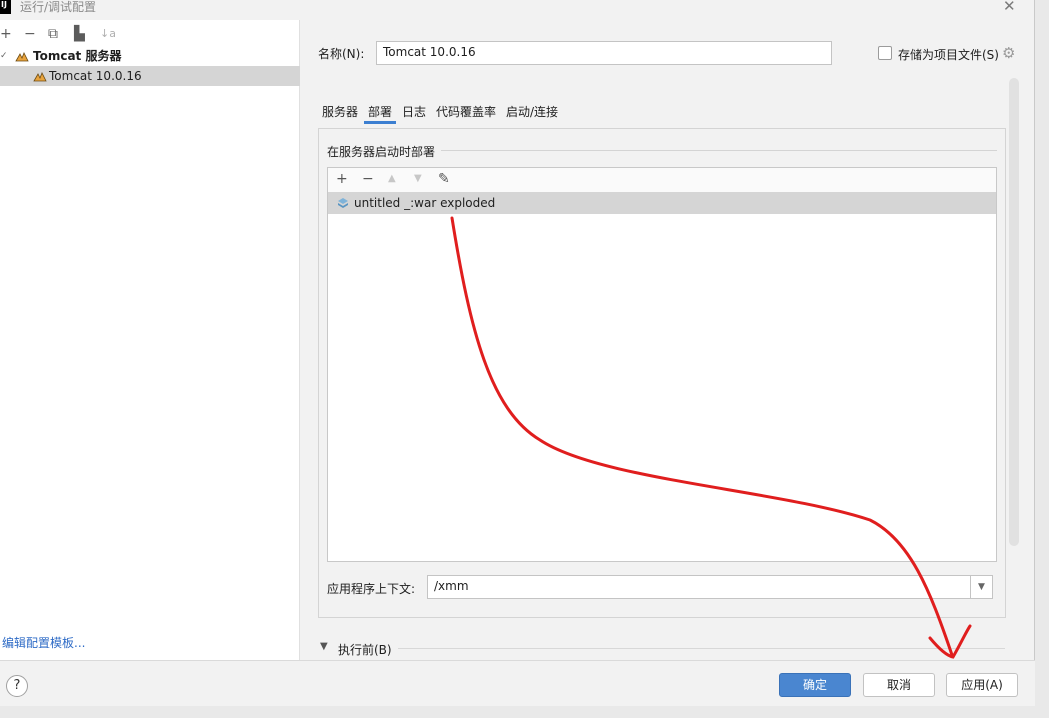 This screenshot has width=1049, height=718. I want to click on expand-chevron-icon: ✓, so click(4, 56).